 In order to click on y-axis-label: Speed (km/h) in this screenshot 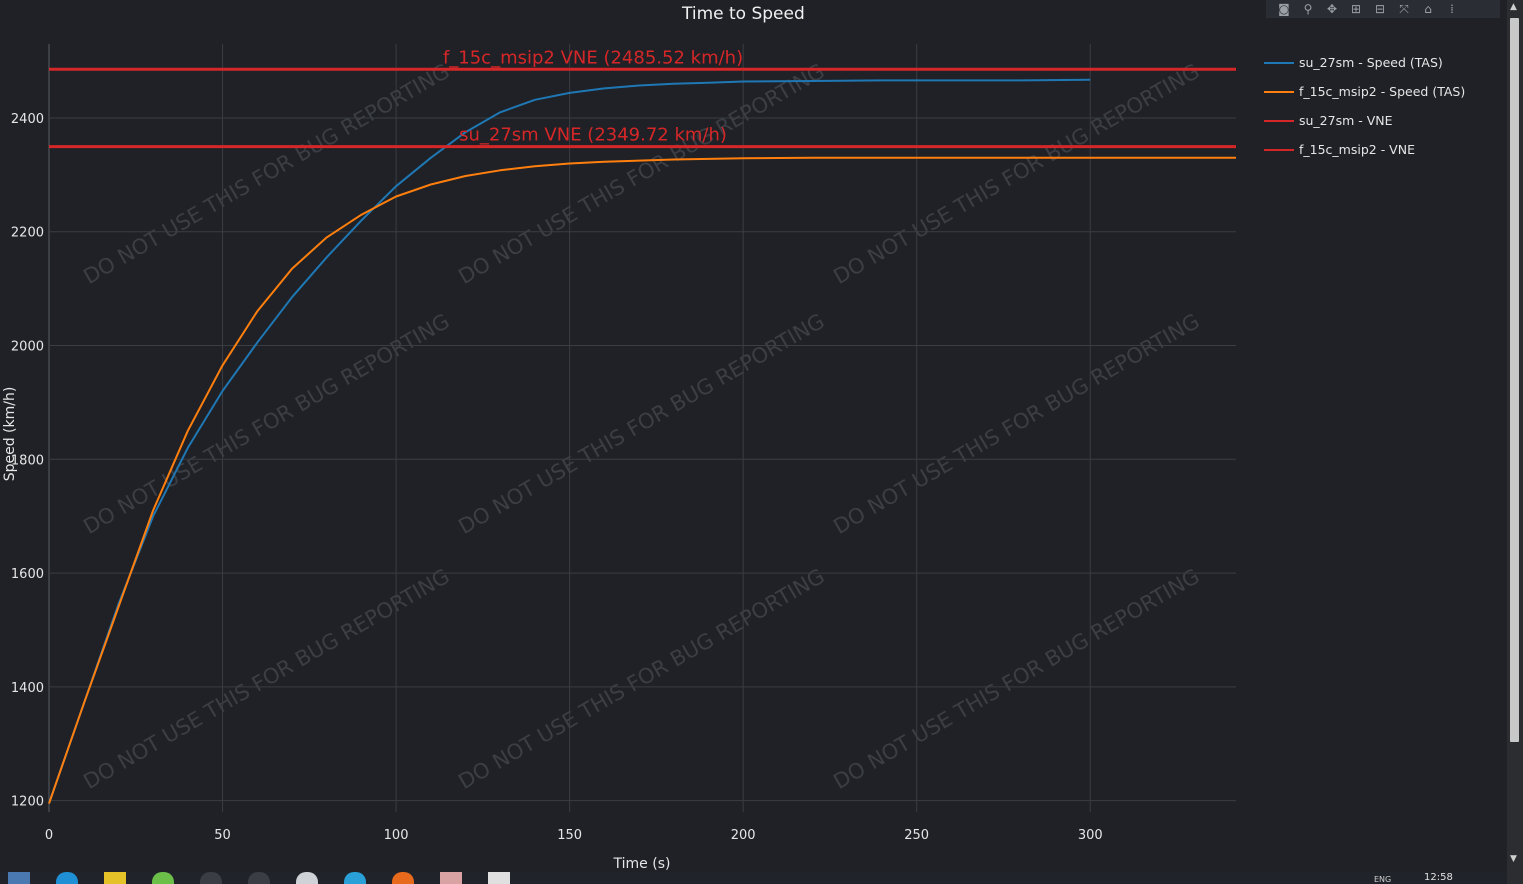, I will do `click(10, 434)`.